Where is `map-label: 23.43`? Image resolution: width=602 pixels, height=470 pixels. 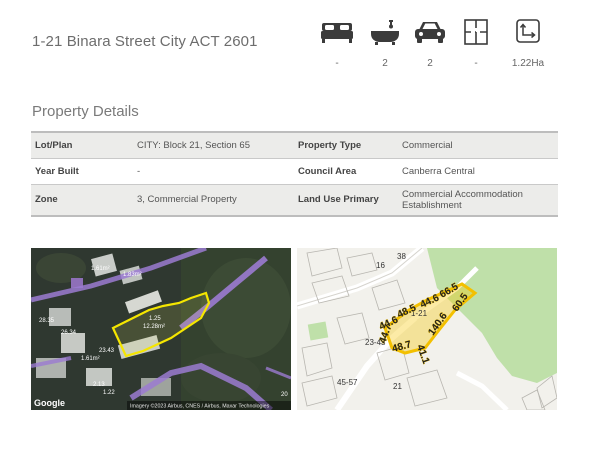
map-label: 23.43 is located at coordinates (107, 351).